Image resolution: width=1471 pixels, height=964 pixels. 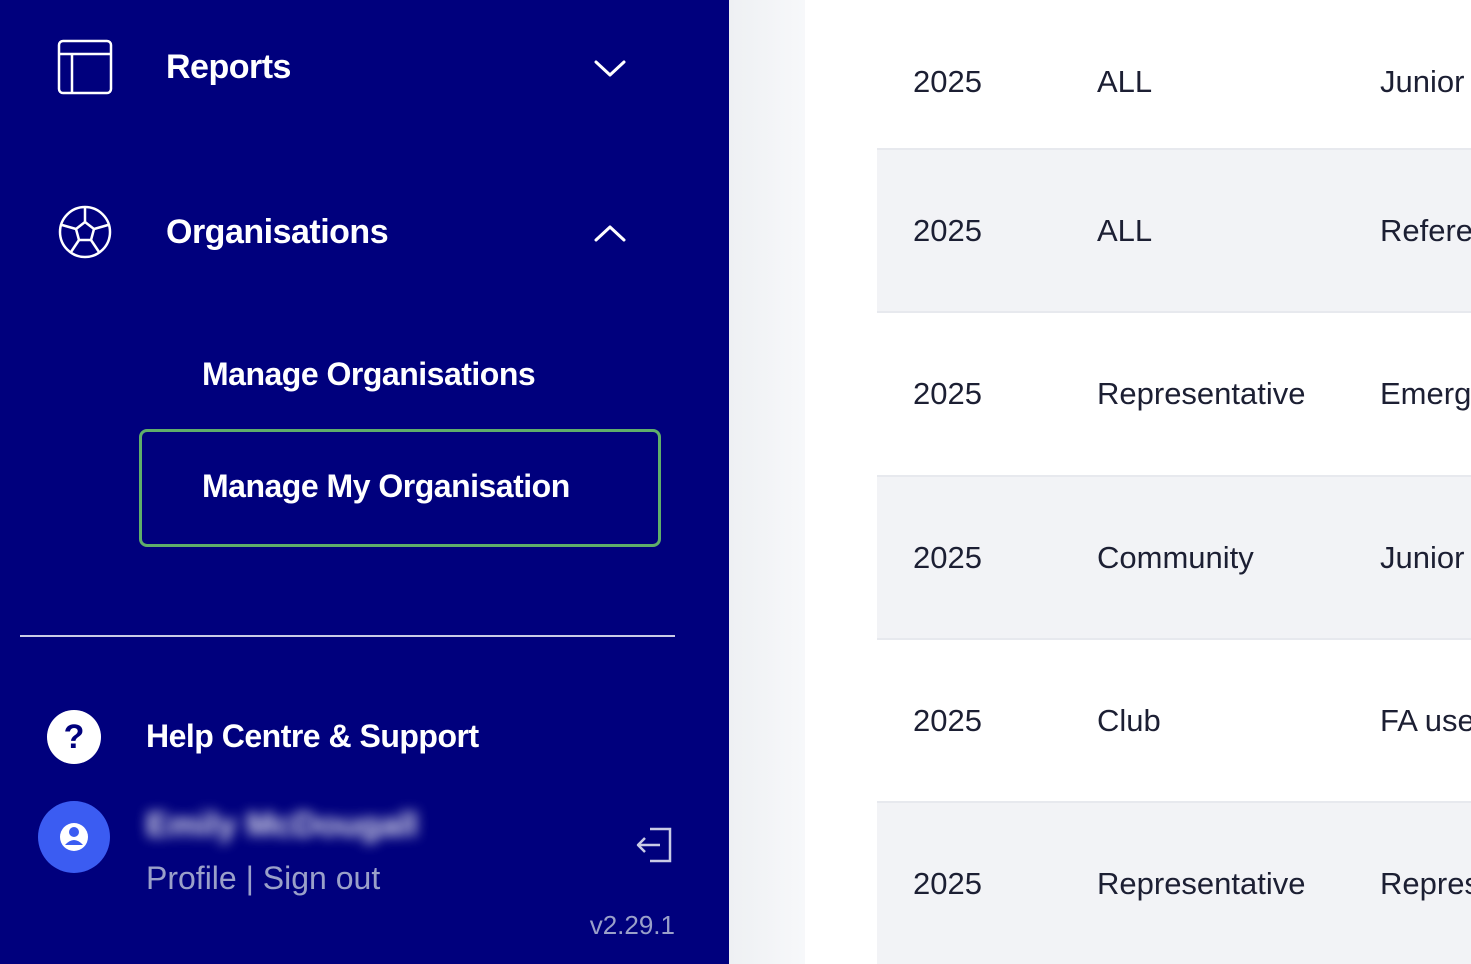 What do you see at coordinates (1425, 720) in the screenshot?
I see `cell-name: FA use` at bounding box center [1425, 720].